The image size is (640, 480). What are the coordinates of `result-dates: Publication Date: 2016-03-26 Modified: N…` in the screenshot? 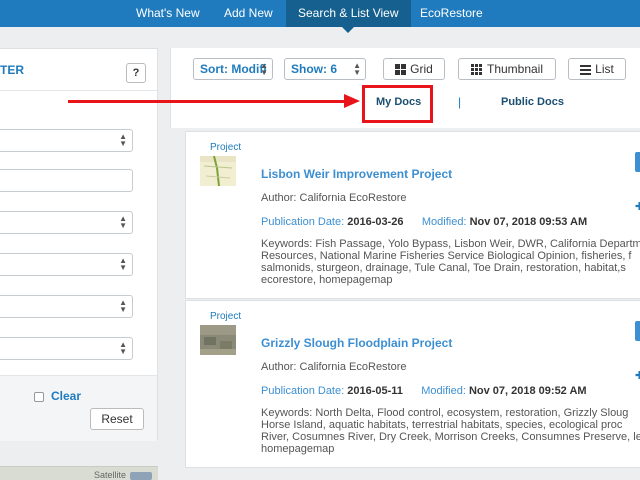 It's located at (424, 222).